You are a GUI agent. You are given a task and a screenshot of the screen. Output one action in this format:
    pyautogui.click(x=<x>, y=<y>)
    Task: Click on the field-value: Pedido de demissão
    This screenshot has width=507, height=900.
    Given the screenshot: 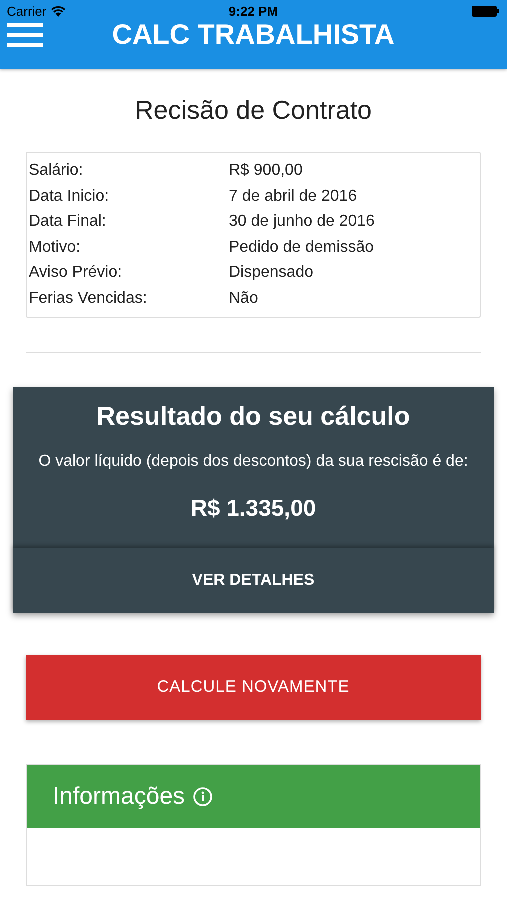 What is the action you would take?
    pyautogui.click(x=301, y=248)
    